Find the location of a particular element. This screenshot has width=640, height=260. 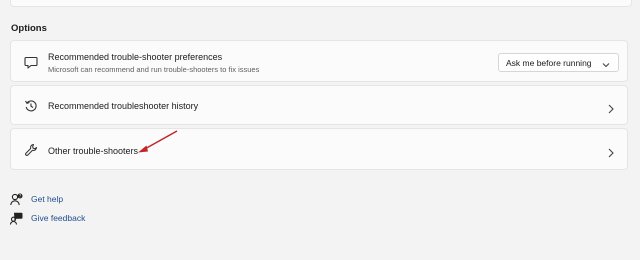

feedback-icon is located at coordinates (16, 218).